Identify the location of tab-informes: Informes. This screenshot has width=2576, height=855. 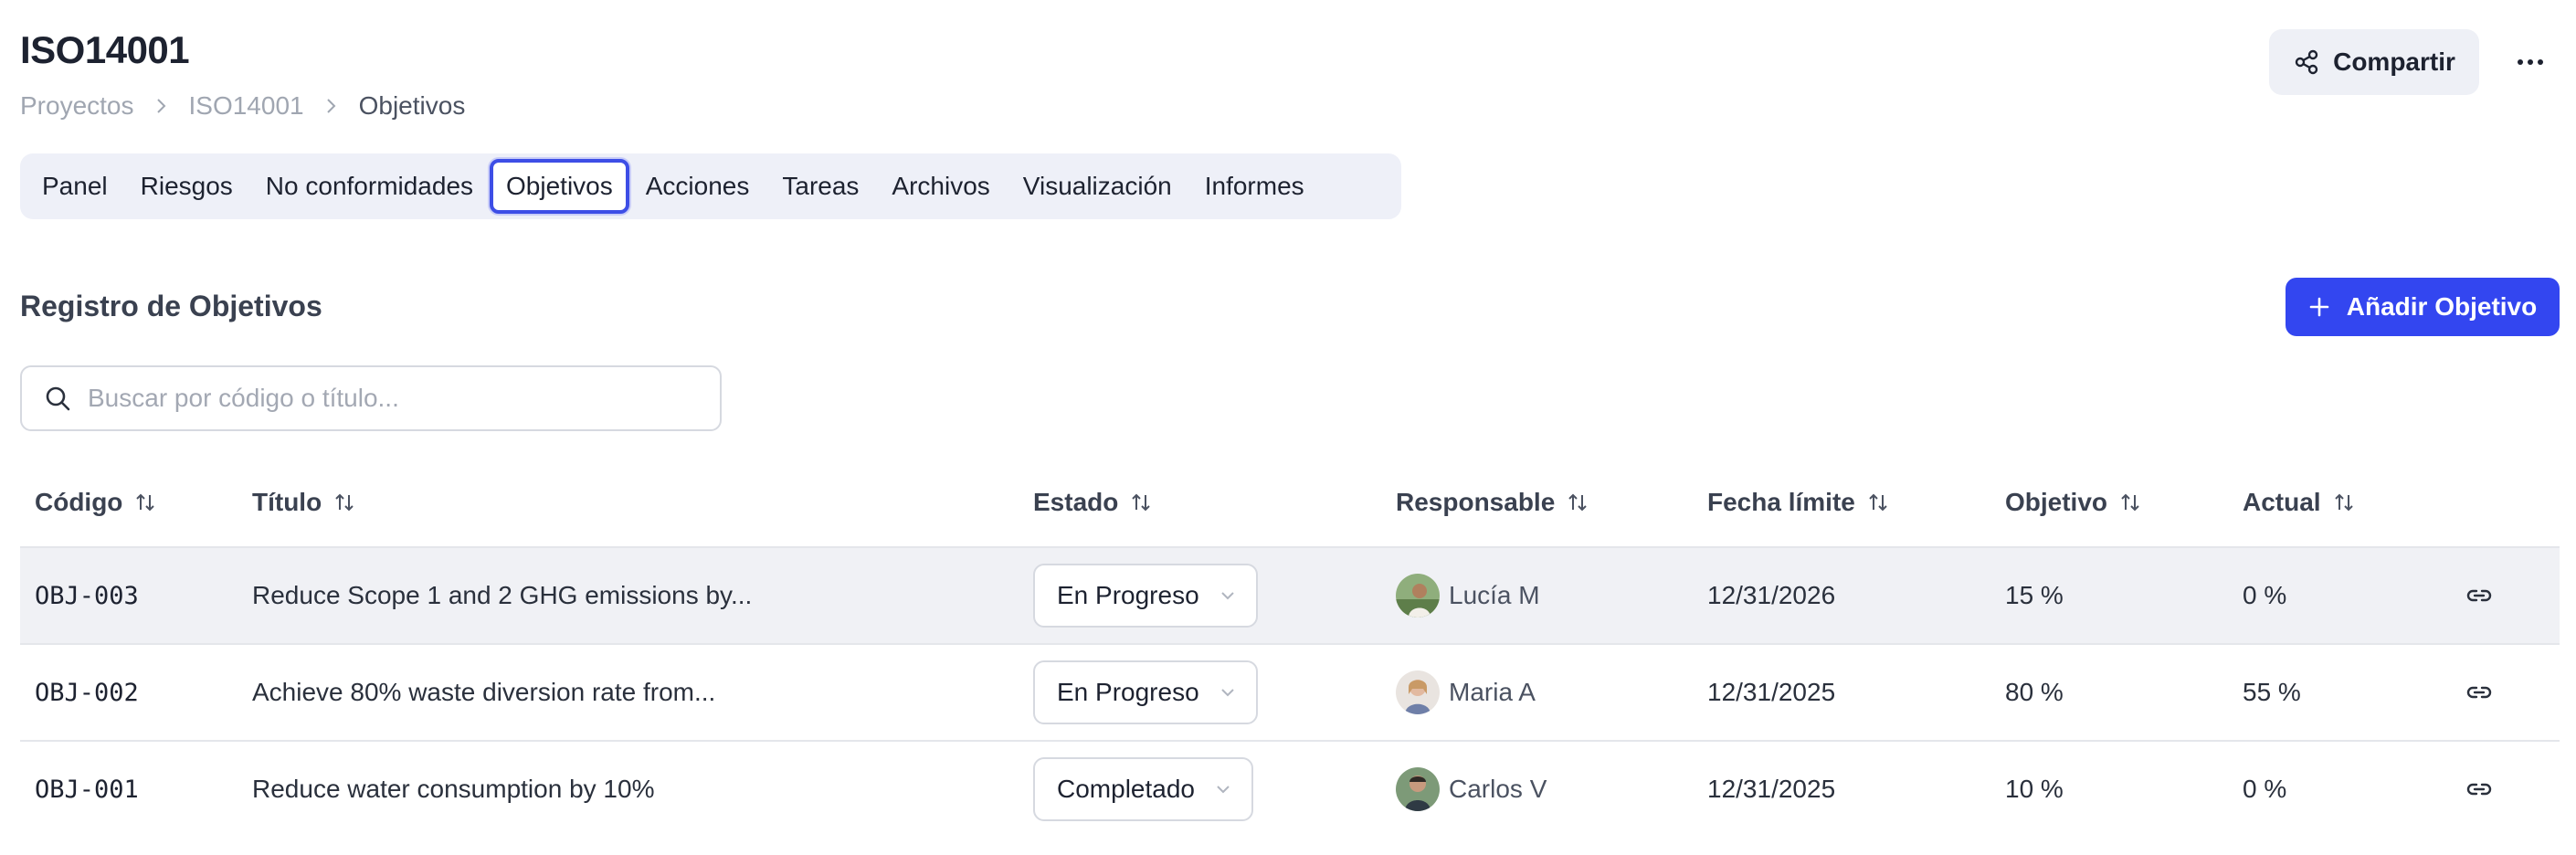
(1255, 187).